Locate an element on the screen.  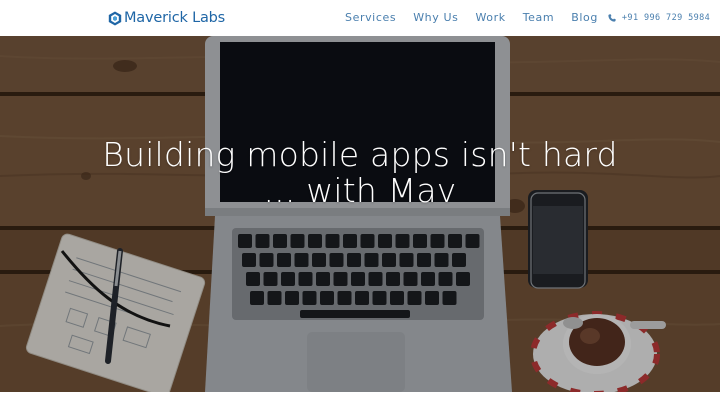
nav-blog: Blog is located at coordinates (584, 18).